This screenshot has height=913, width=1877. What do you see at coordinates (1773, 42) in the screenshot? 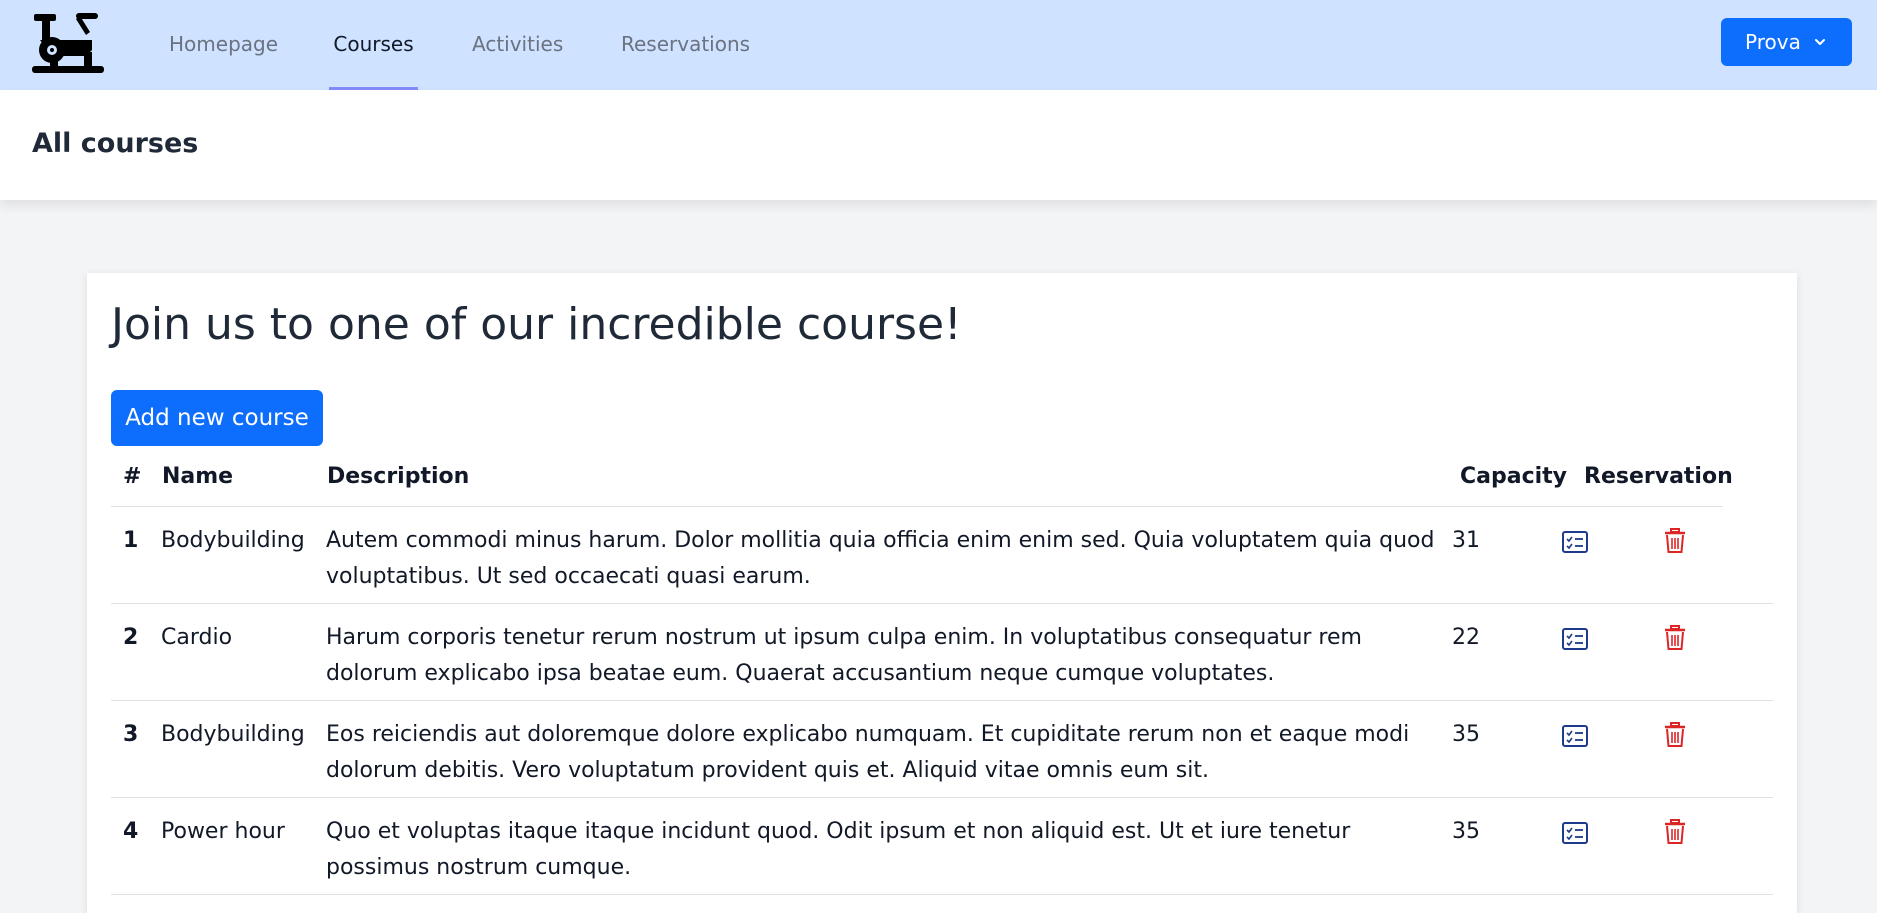
I see `user-menu-label: Prova` at bounding box center [1773, 42].